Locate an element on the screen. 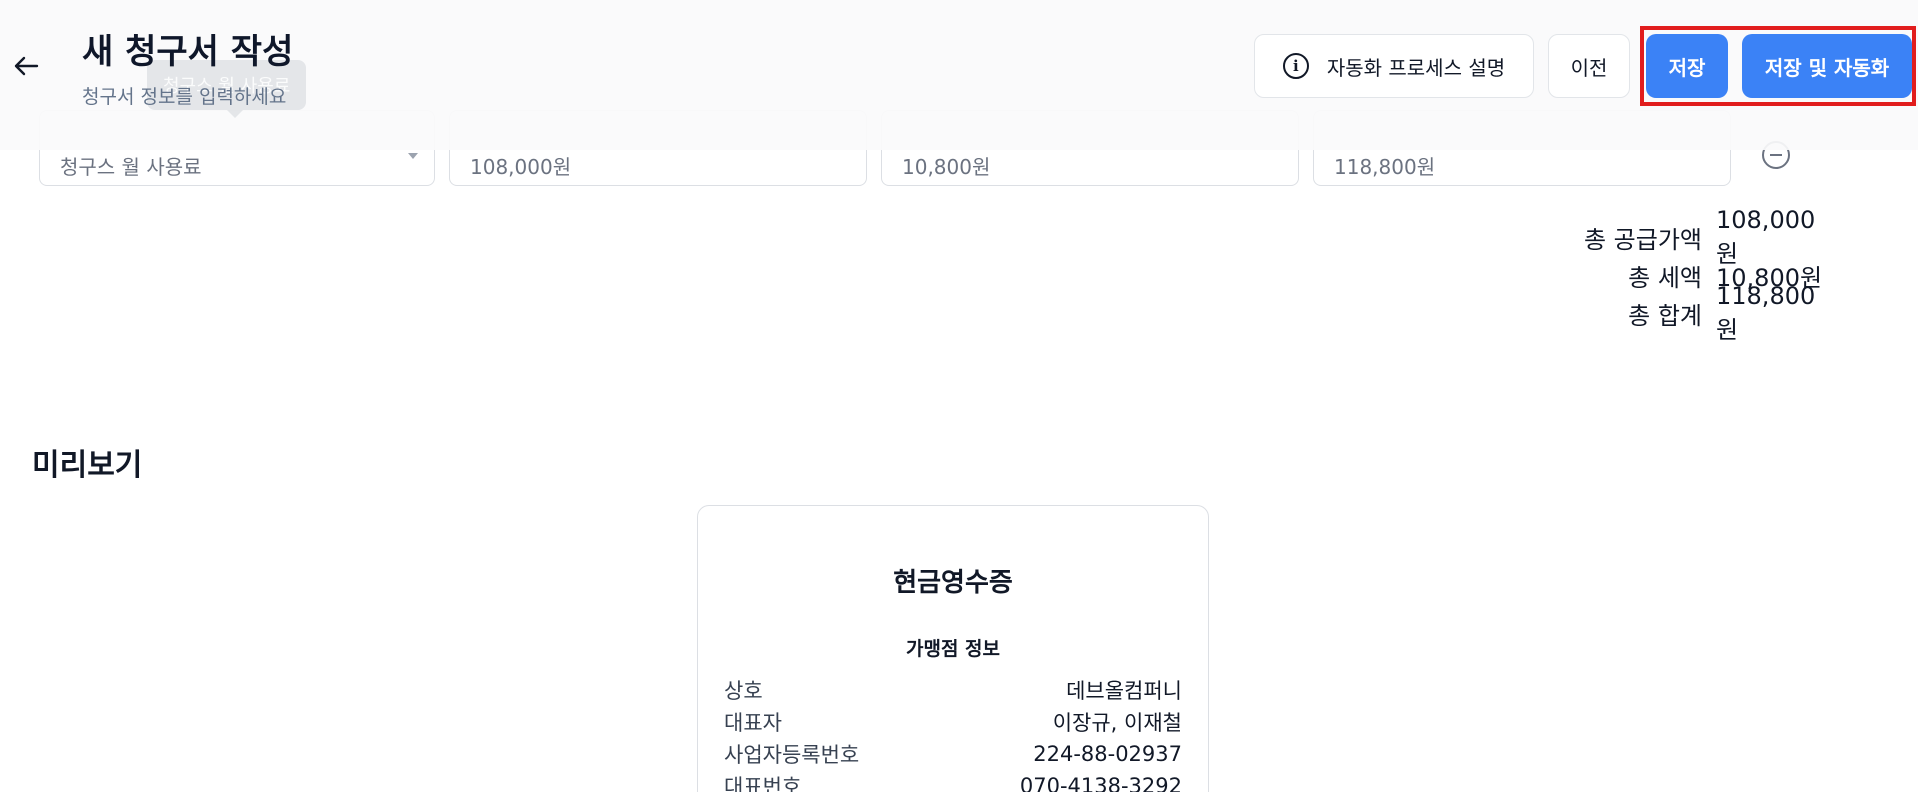 This screenshot has width=1918, height=792. receipt-key: 상호 is located at coordinates (743, 691).